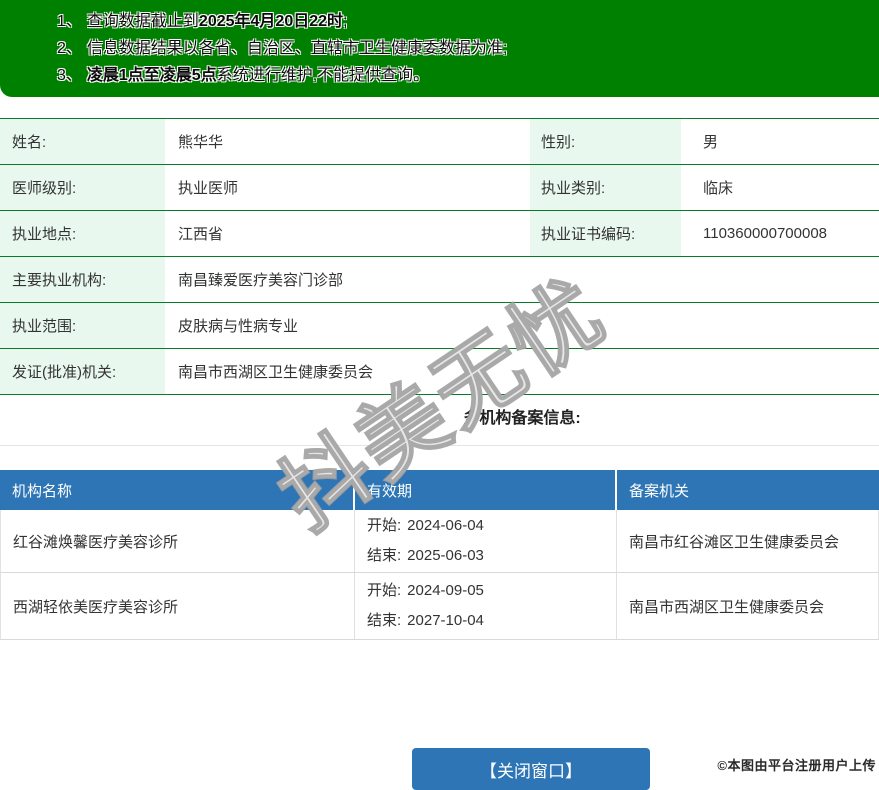 Image resolution: width=879 pixels, height=790 pixels. I want to click on field-label-doctor-level: 医师级别:, so click(82, 187).